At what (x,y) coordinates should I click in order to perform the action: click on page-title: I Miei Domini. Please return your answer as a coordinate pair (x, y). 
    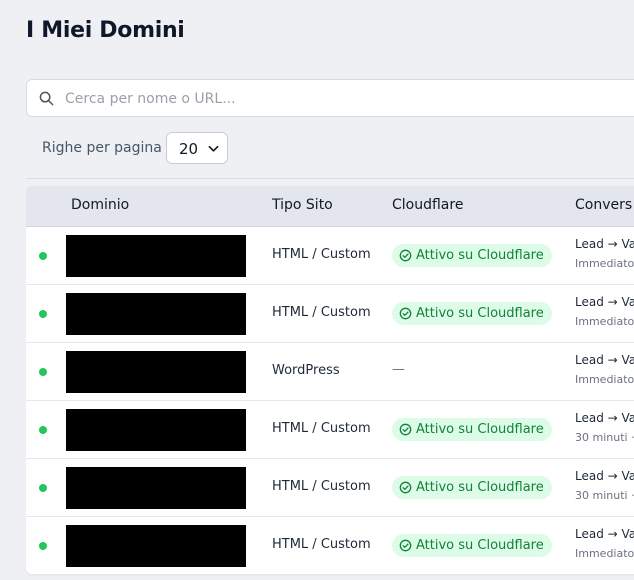
    Looking at the image, I should click on (105, 30).